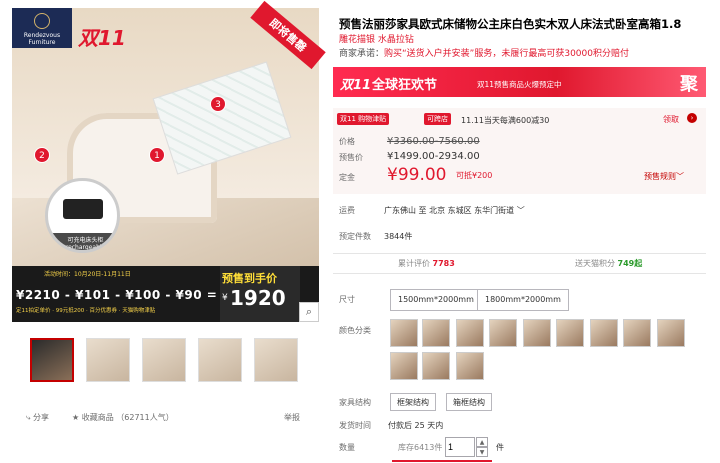 Image resolution: width=720 pixels, height=463 pixels. Describe the element at coordinates (664, 176) in the screenshot. I see `presale-rules-link: 预售规则﹀` at that location.